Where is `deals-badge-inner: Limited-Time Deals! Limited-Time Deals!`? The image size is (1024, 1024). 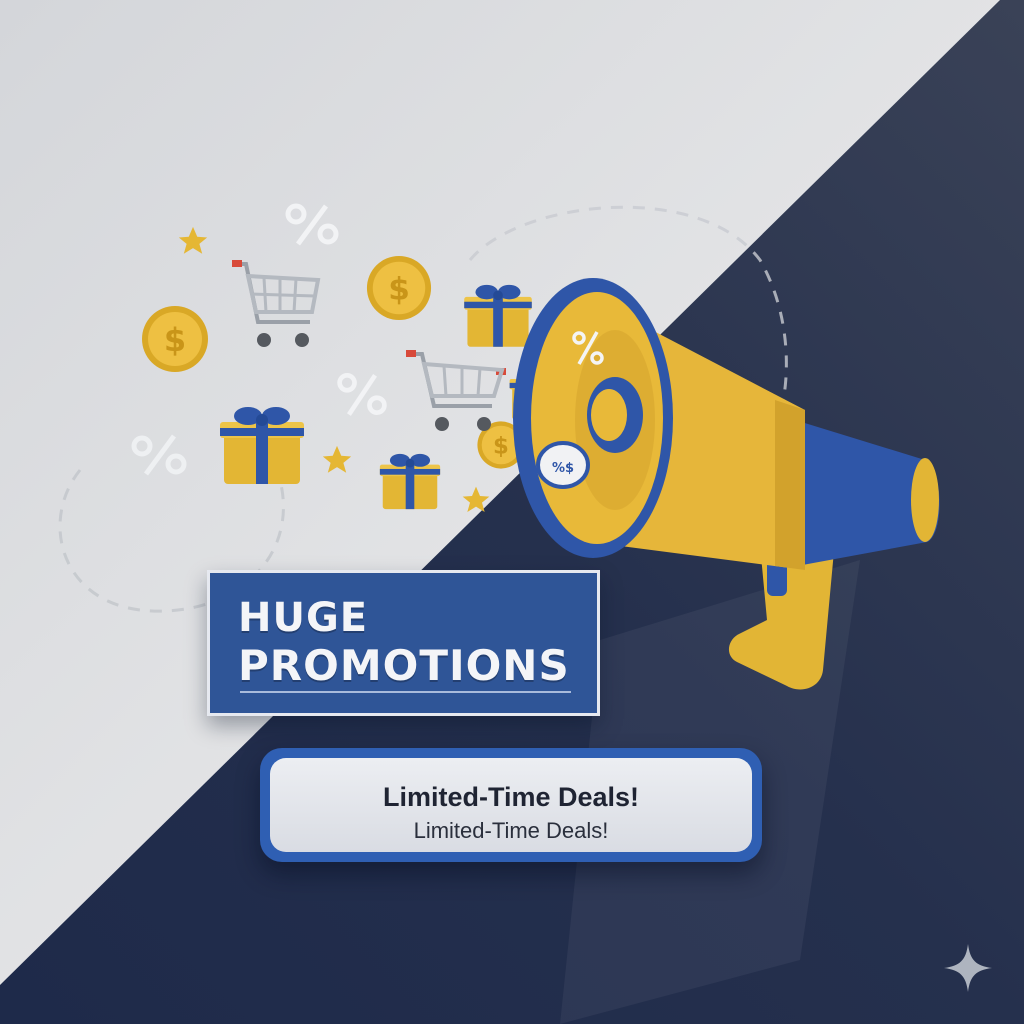
deals-badge-inner: Limited-Time Deals! Limited-Time Deals! is located at coordinates (511, 805).